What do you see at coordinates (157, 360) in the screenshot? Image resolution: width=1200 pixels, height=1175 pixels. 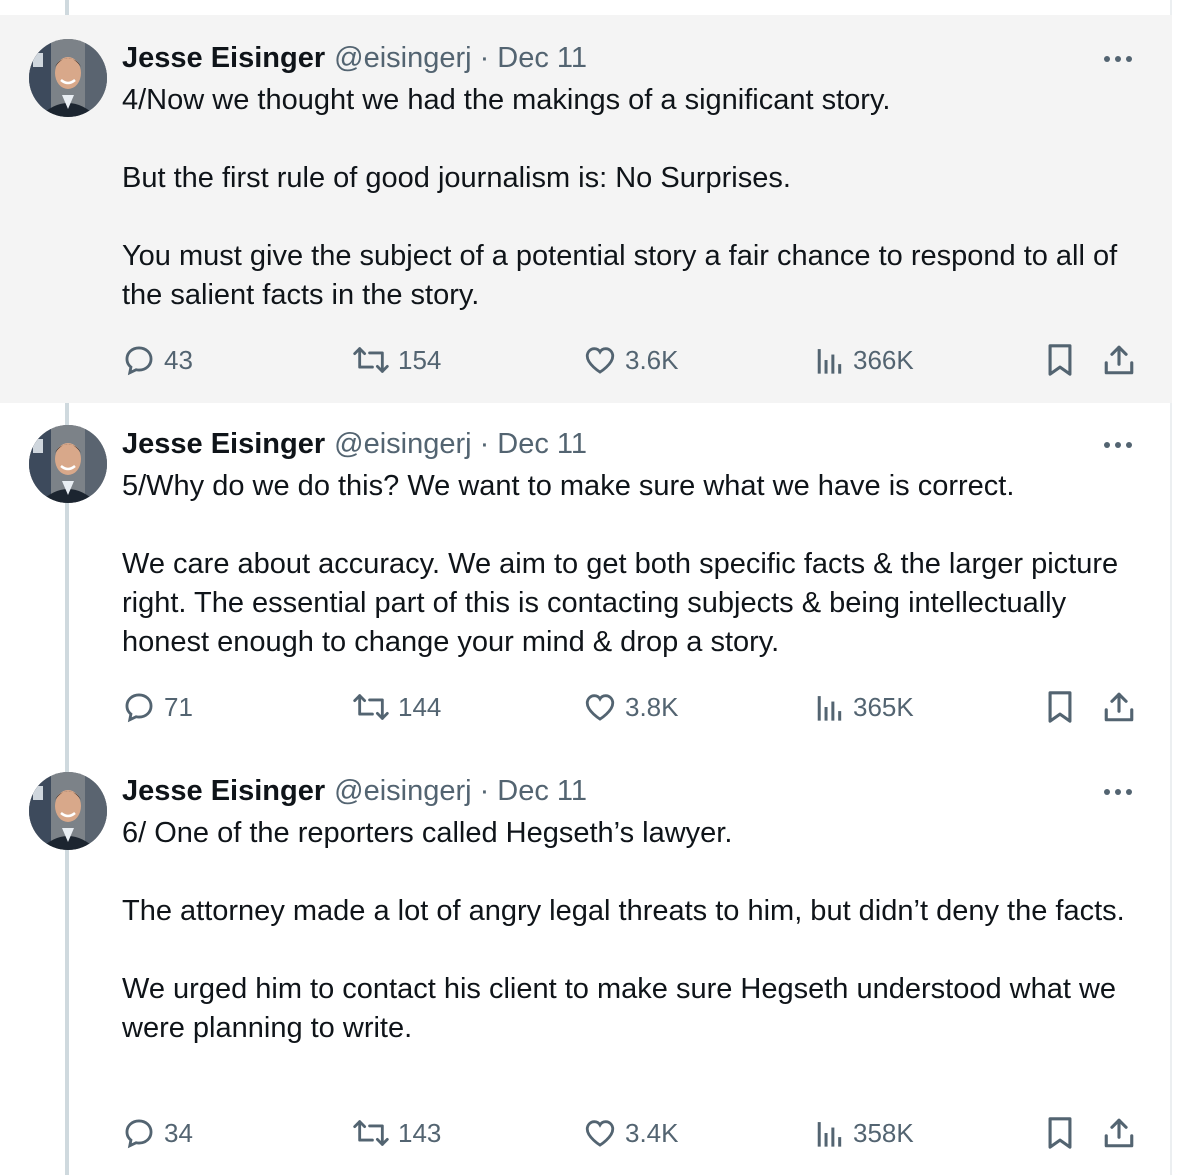 I see `reply-button: 43` at bounding box center [157, 360].